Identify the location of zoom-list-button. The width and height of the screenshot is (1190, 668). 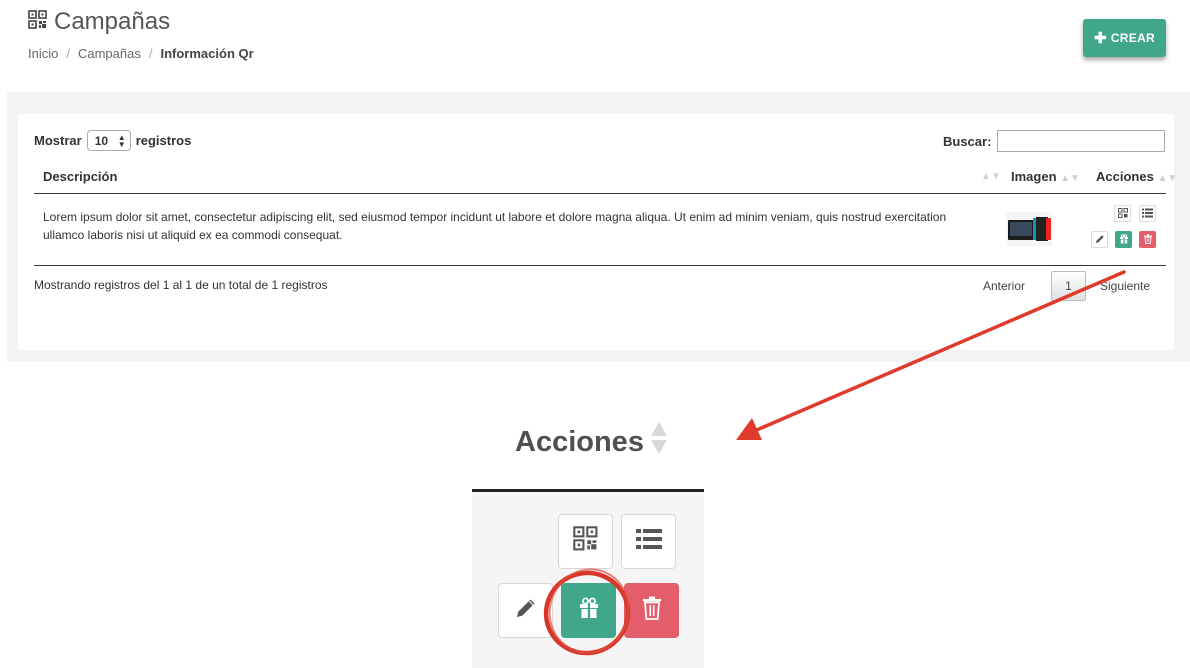
(648, 541).